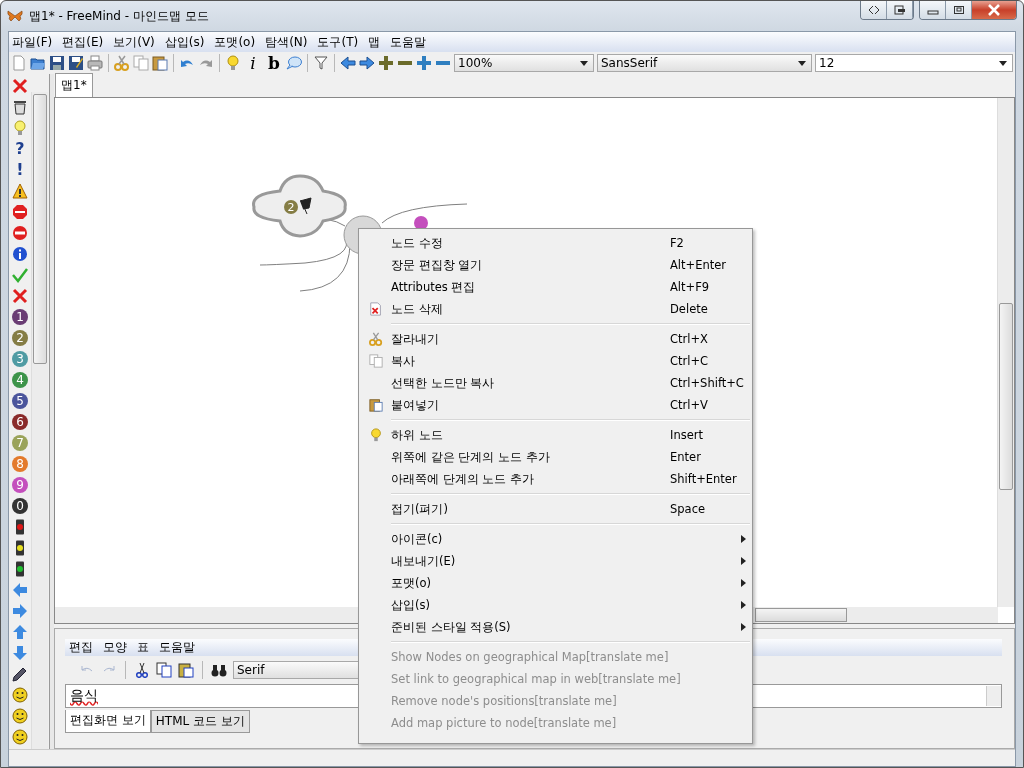 The width and height of the screenshot is (1024, 768). What do you see at coordinates (291, 207) in the screenshot?
I see `node-number: 2` at bounding box center [291, 207].